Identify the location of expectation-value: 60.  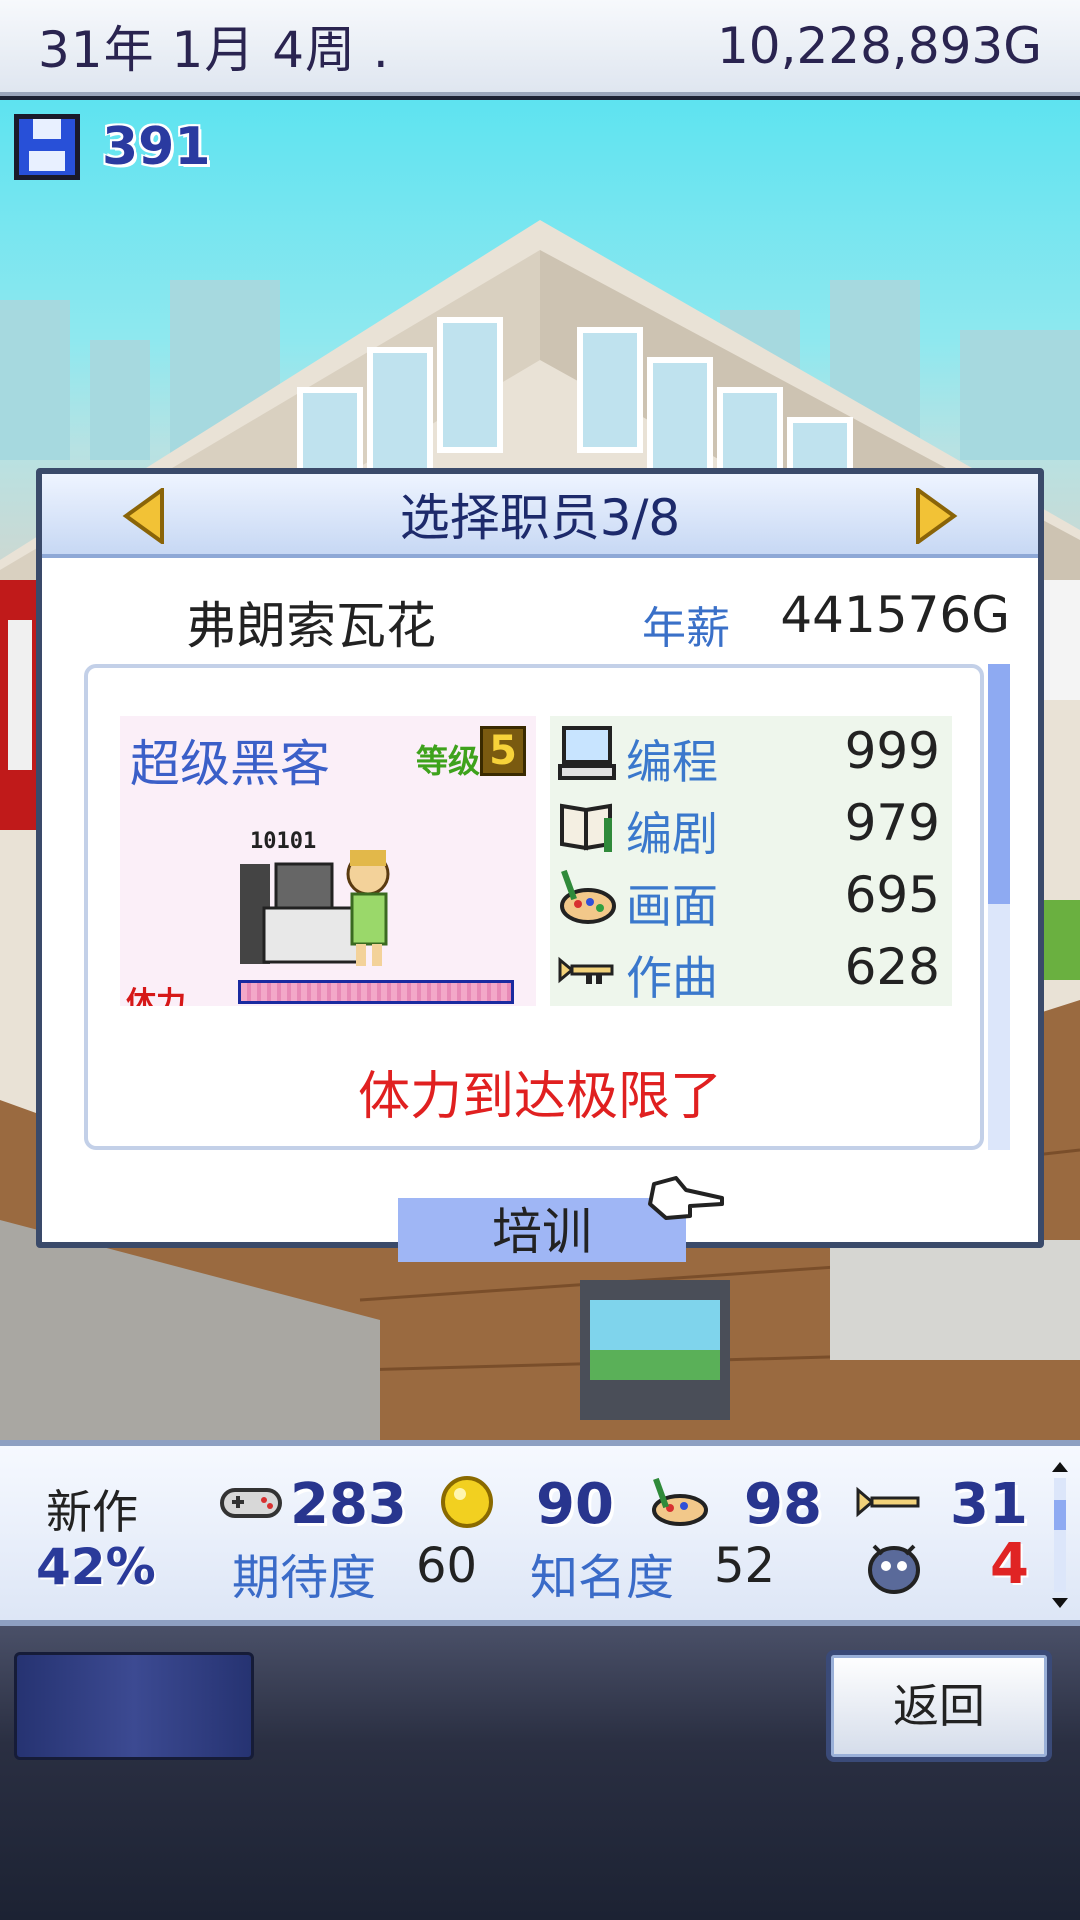
(447, 1566).